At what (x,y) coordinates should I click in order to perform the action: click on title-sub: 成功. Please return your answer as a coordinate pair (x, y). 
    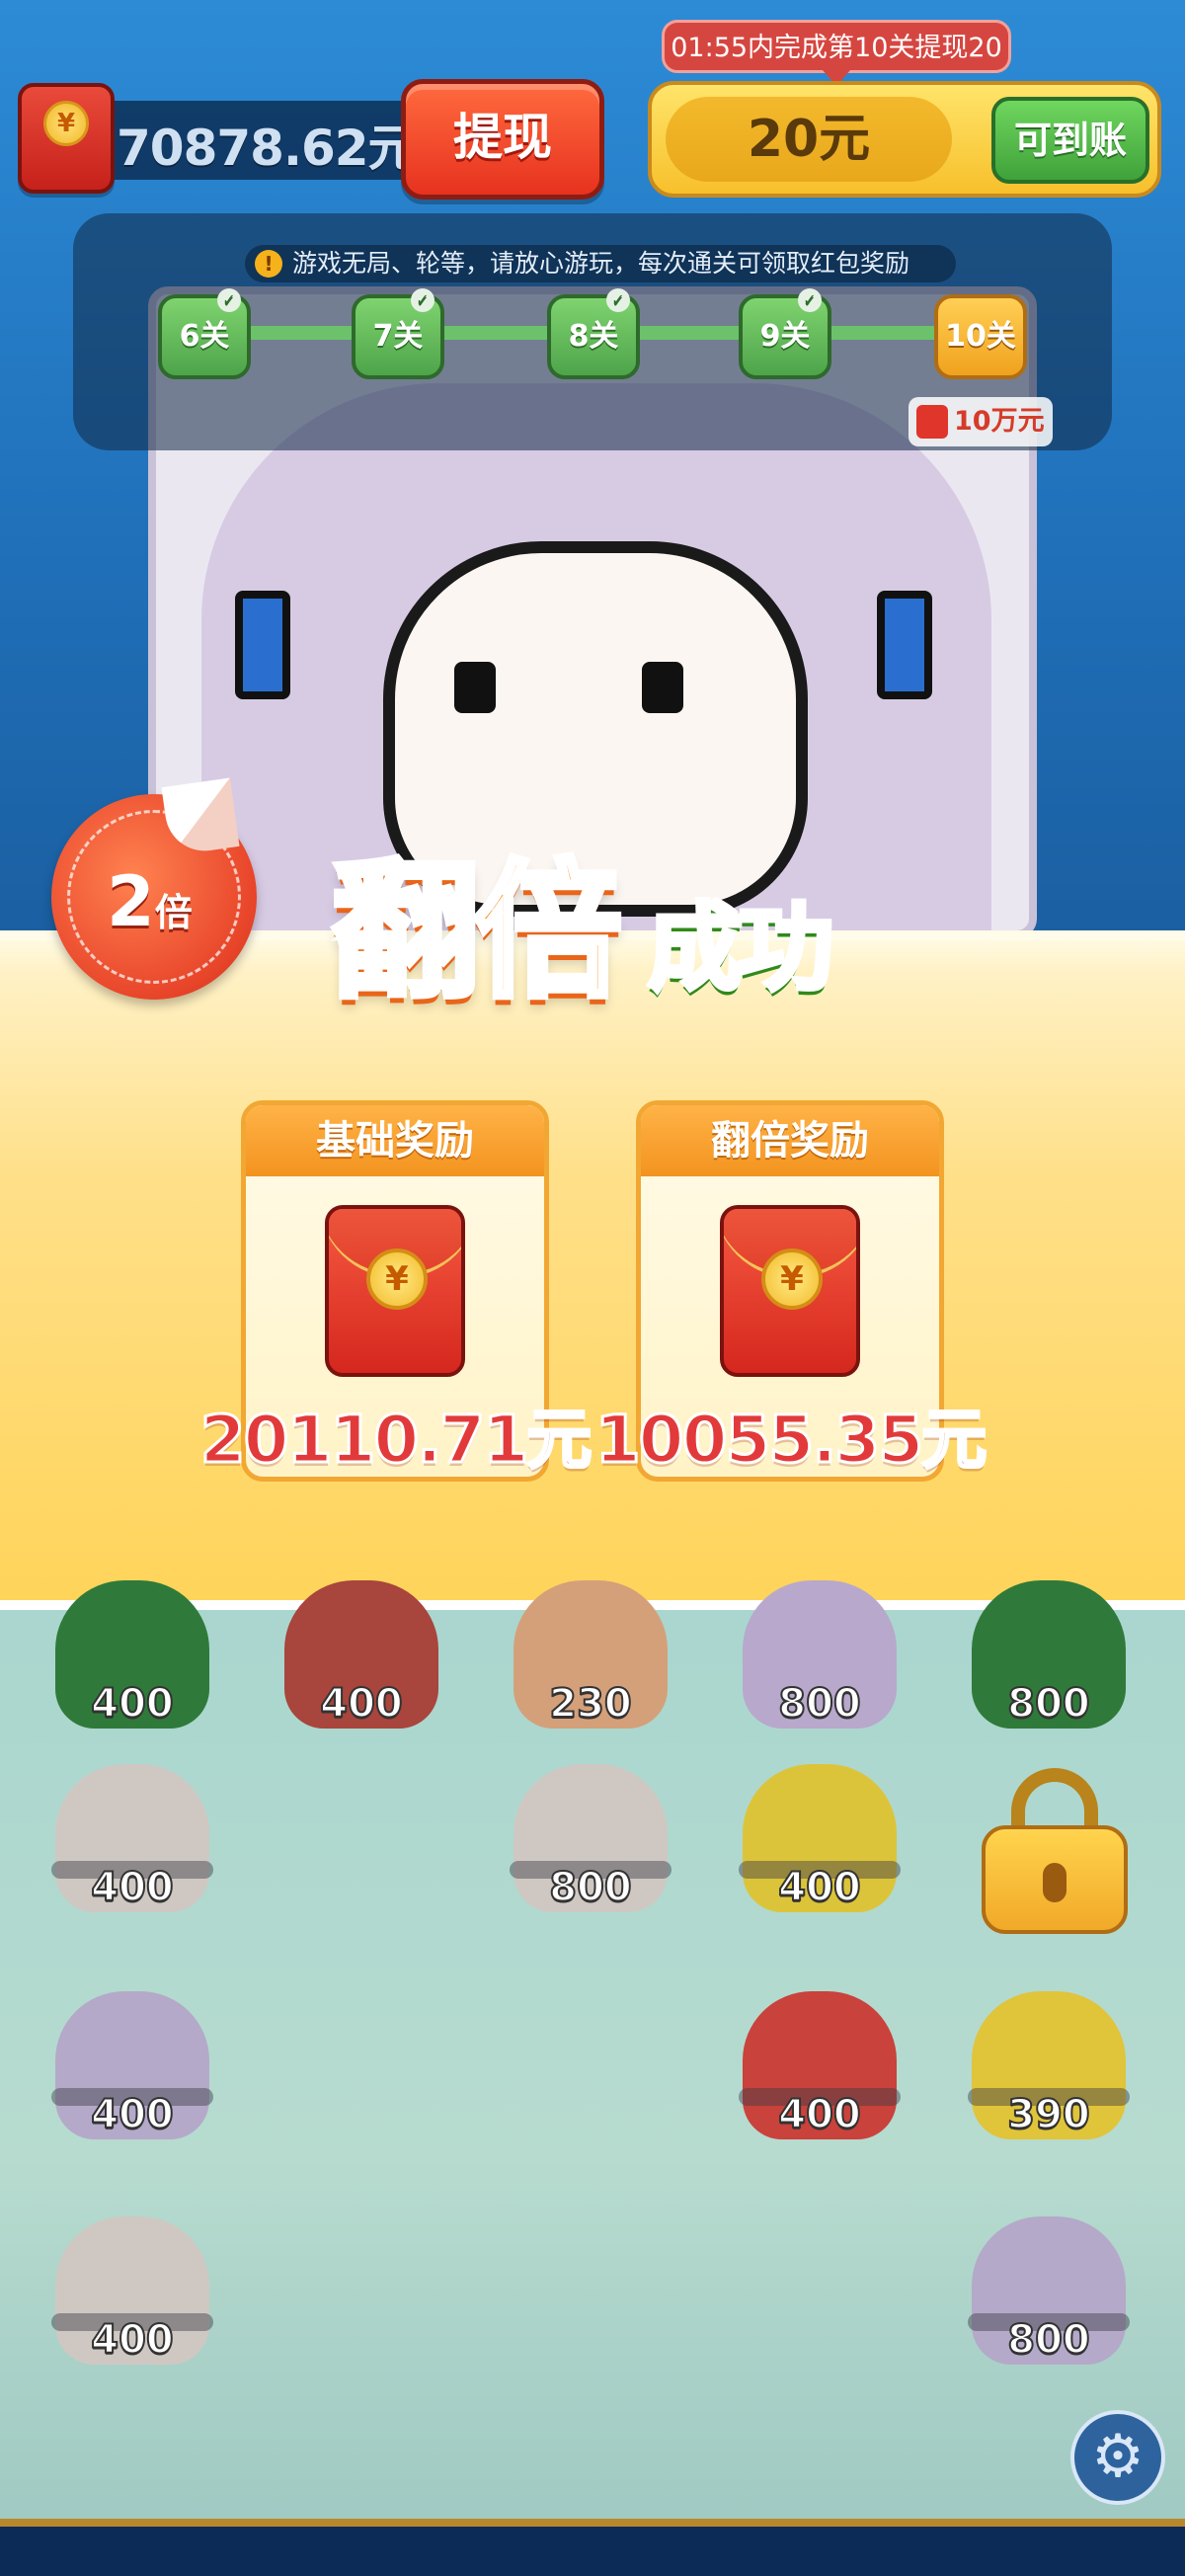
    Looking at the image, I should click on (741, 948).